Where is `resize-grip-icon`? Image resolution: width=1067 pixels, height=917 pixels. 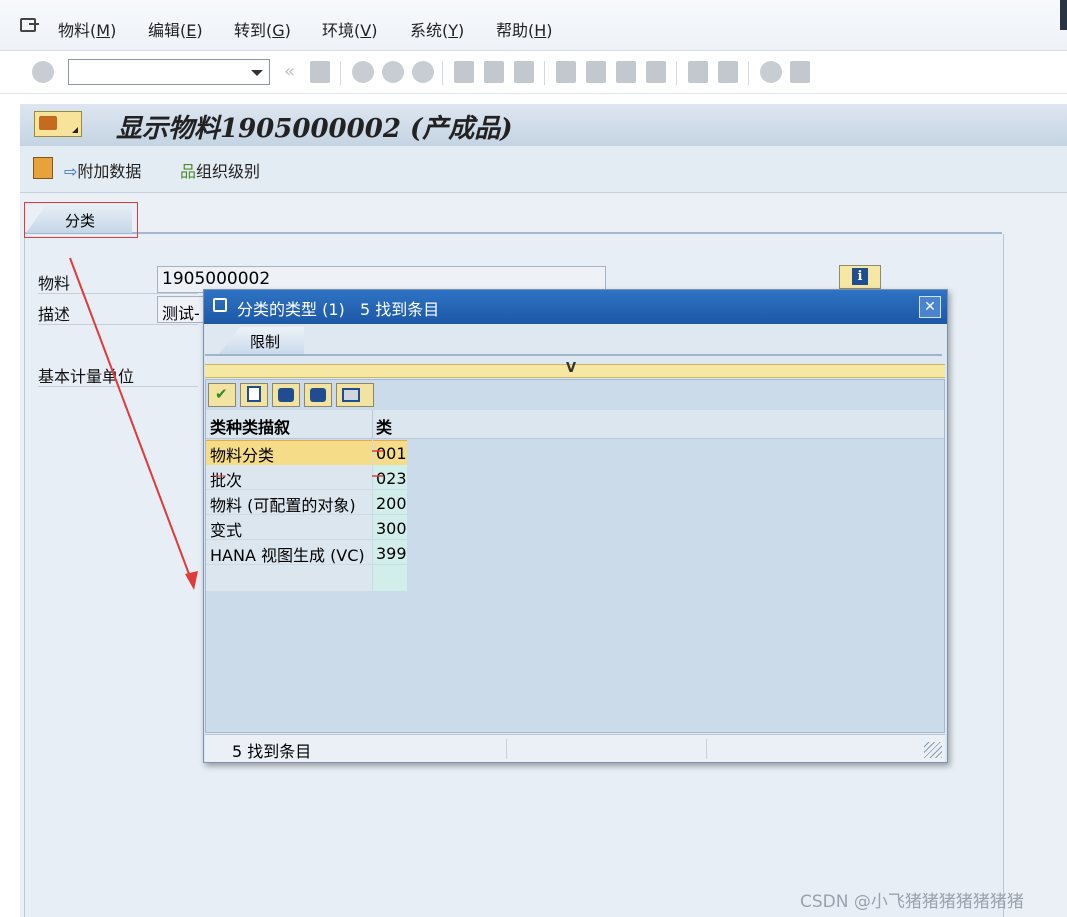
resize-grip-icon is located at coordinates (933, 750).